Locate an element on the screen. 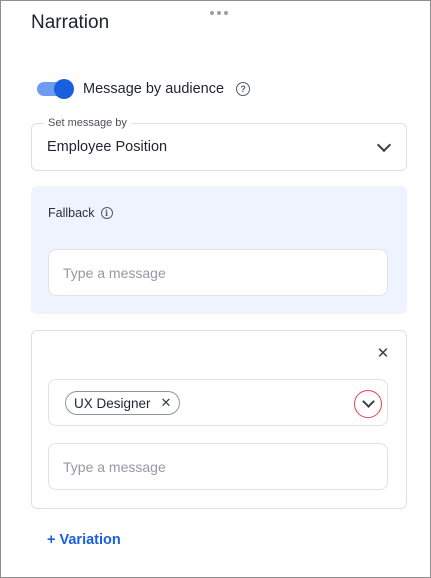  fallback-label: Fallback is located at coordinates (71, 213).